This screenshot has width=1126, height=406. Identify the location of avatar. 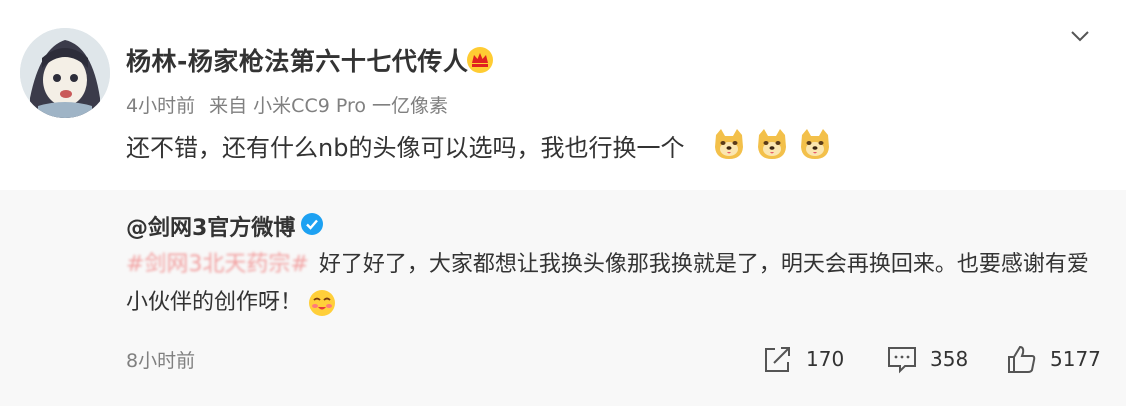
(65, 73).